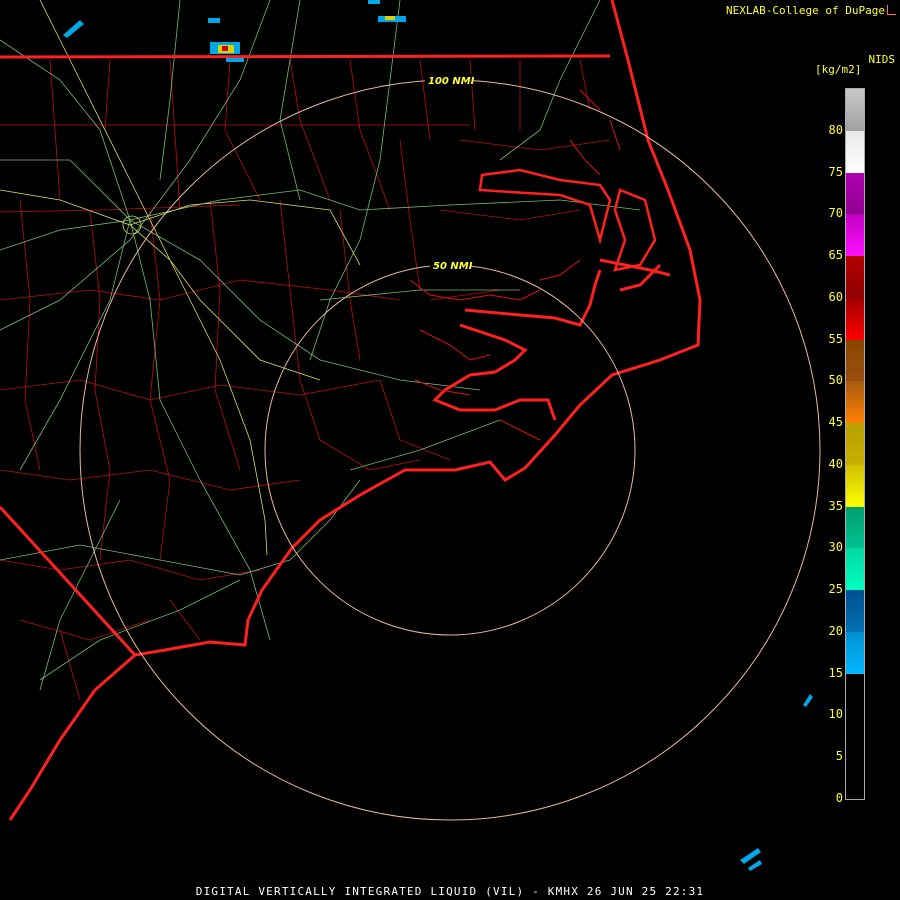 The height and width of the screenshot is (900, 900). What do you see at coordinates (805, 10) in the screenshot?
I see `credit-text: NEXLAB-College of DuPage` at bounding box center [805, 10].